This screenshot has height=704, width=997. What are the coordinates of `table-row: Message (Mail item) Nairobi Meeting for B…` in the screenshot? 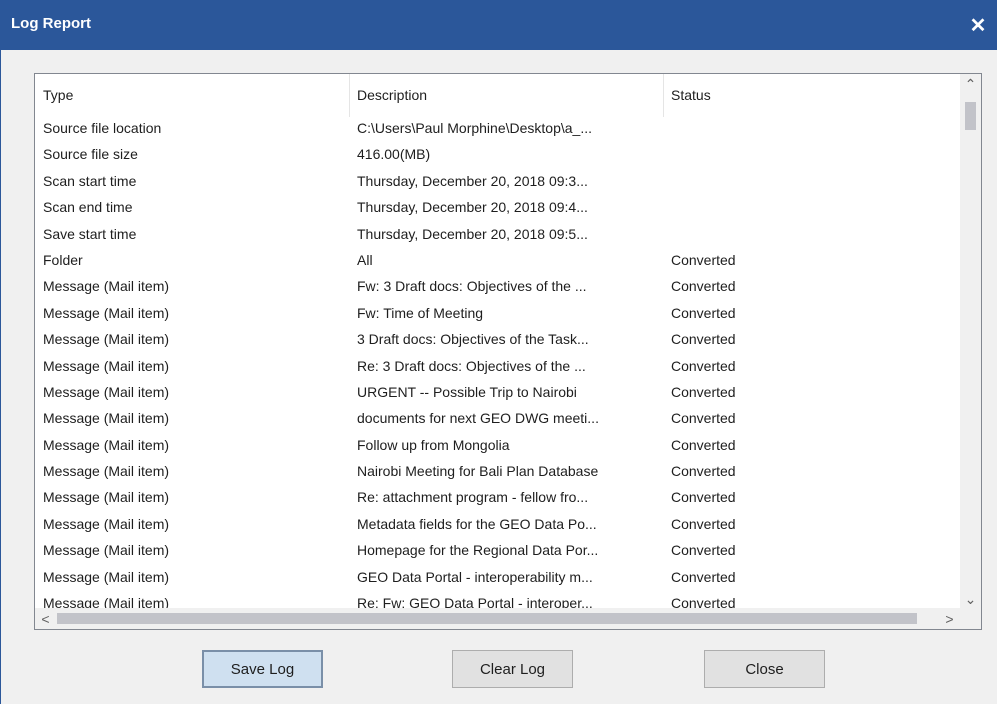 It's located at (497, 471).